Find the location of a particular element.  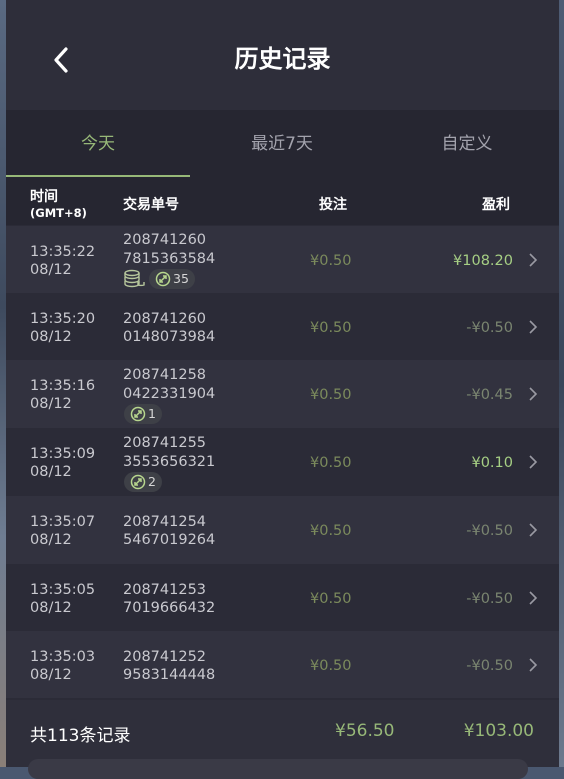

page-title: 历史记录 is located at coordinates (282, 59).